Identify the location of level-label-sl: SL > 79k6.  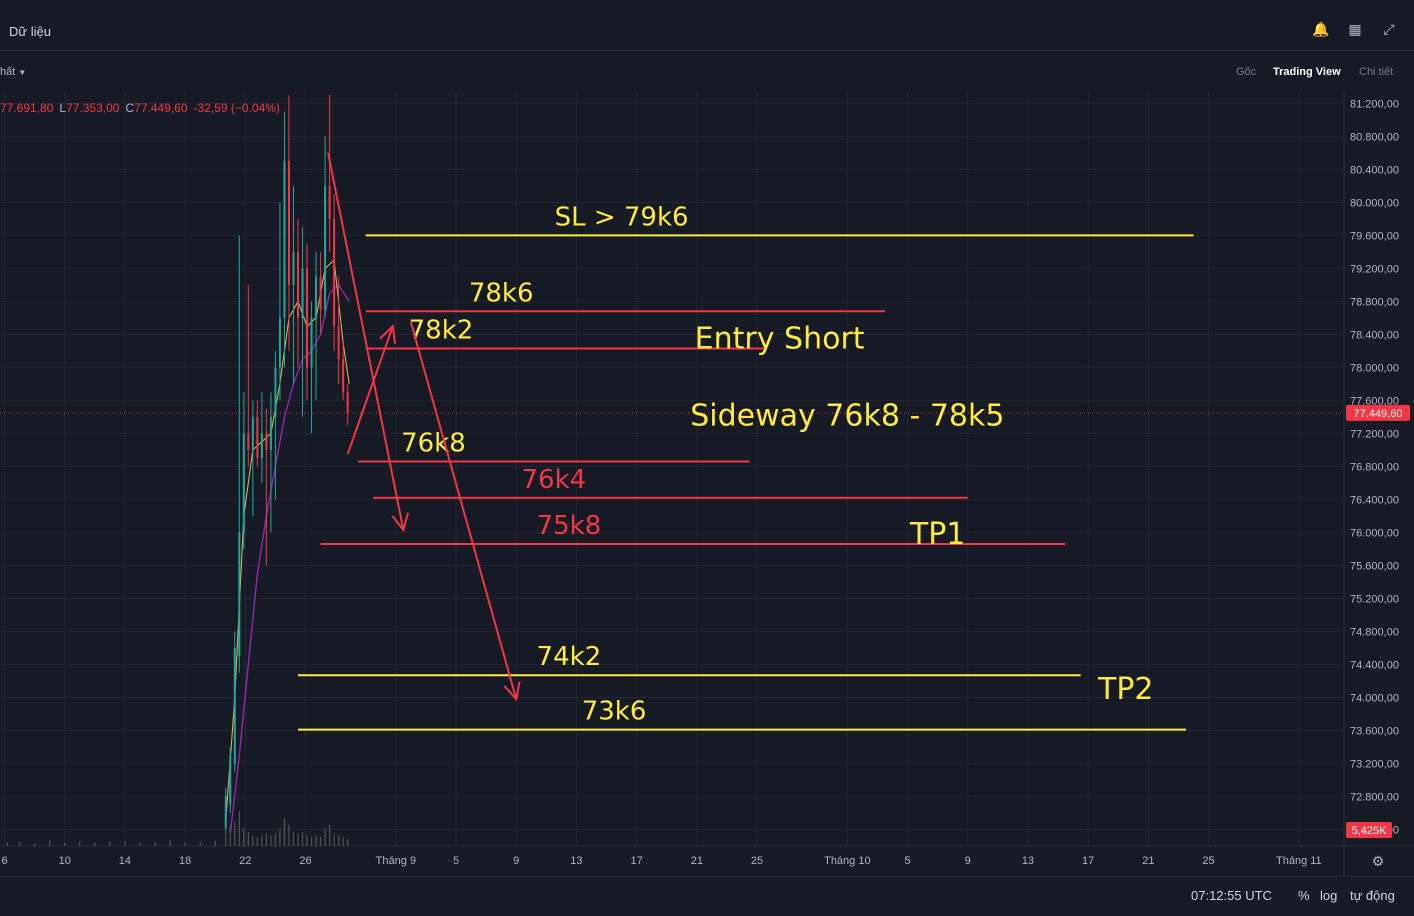
(622, 217).